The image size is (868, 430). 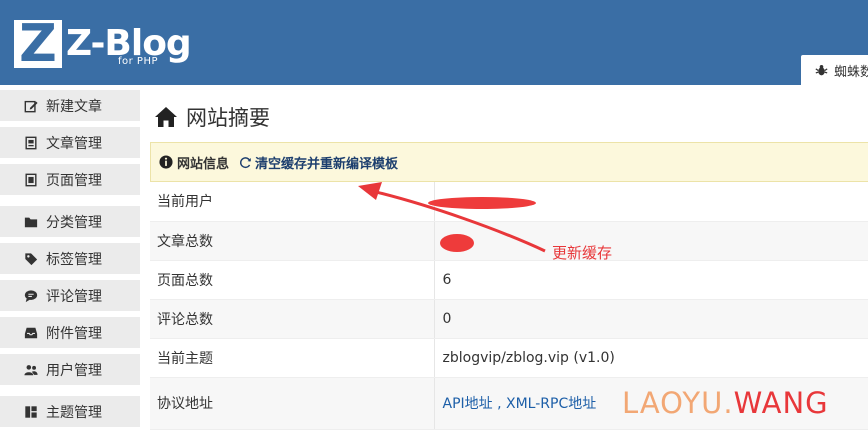 I want to click on watermark: LAOYU.WANG, so click(x=725, y=403).